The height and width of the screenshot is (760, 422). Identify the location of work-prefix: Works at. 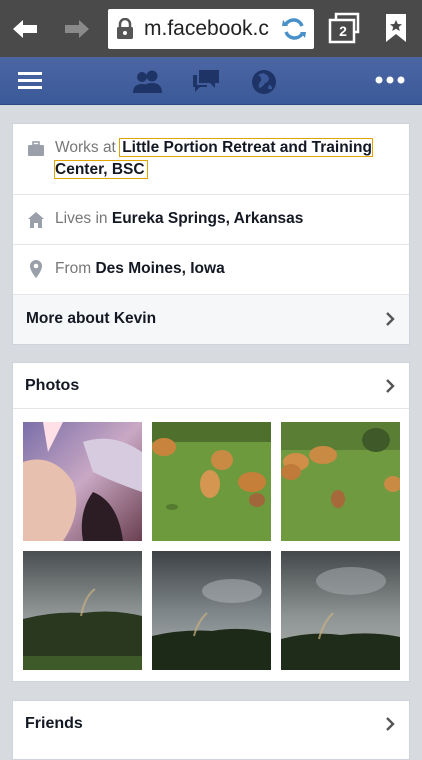
(85, 147).